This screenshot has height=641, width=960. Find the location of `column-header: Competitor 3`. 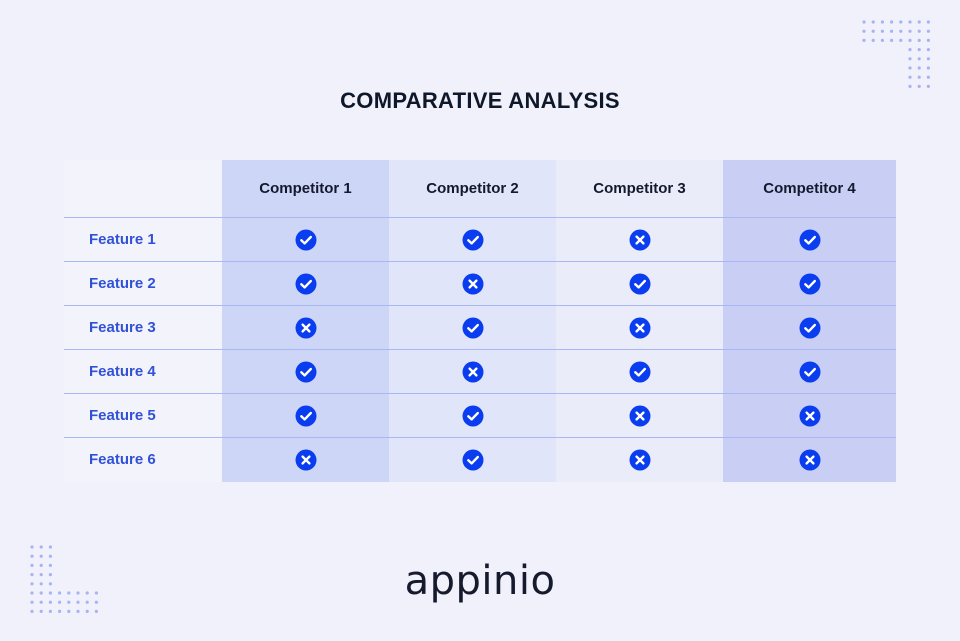

column-header: Competitor 3 is located at coordinates (639, 188).